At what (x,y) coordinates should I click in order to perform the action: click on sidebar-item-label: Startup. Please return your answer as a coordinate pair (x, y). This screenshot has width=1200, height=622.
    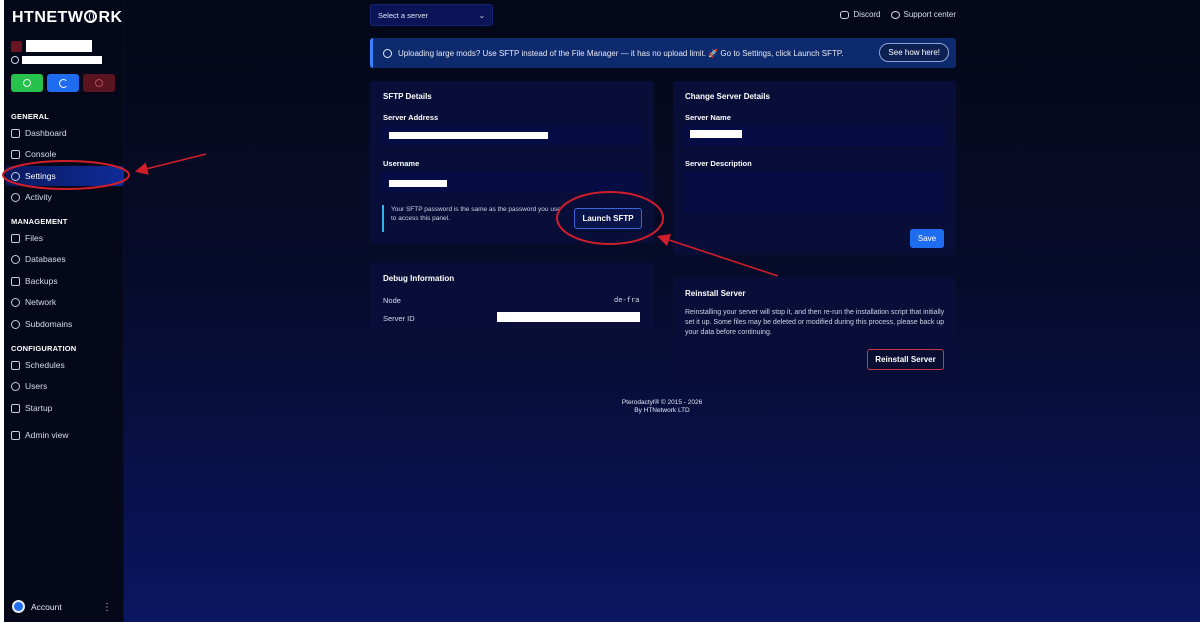
    Looking at the image, I should click on (39, 408).